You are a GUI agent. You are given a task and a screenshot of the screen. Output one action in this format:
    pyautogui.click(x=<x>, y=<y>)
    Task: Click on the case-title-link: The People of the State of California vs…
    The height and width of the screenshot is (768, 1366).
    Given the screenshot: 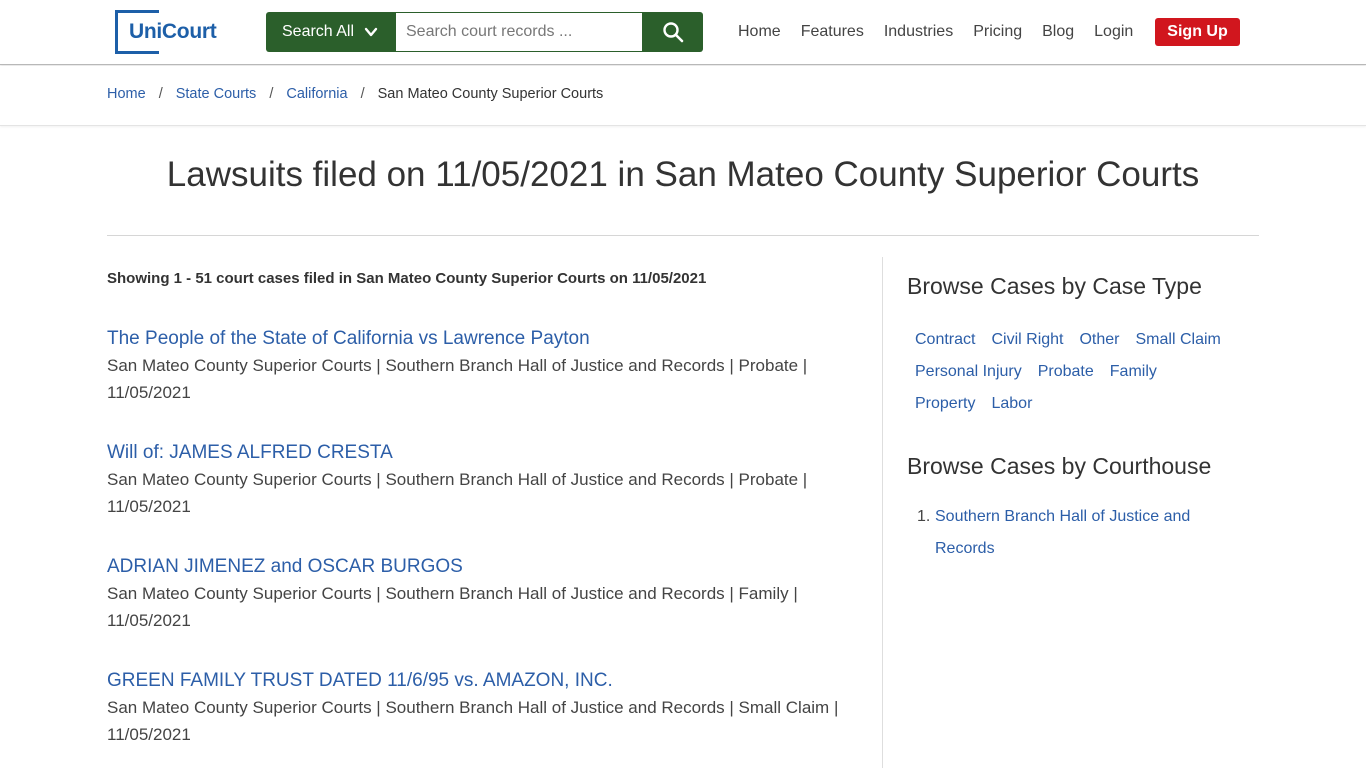 What is the action you would take?
    pyautogui.click(x=477, y=339)
    